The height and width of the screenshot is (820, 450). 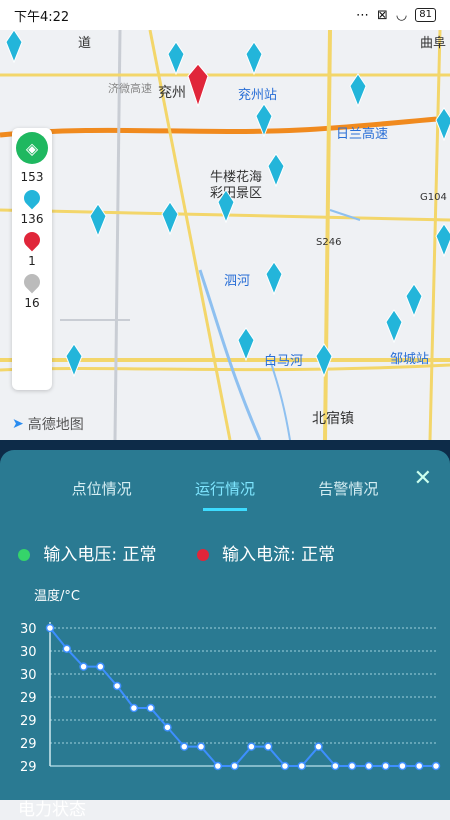 What do you see at coordinates (348, 488) in the screenshot?
I see `tab-alarm-status: 告警情况` at bounding box center [348, 488].